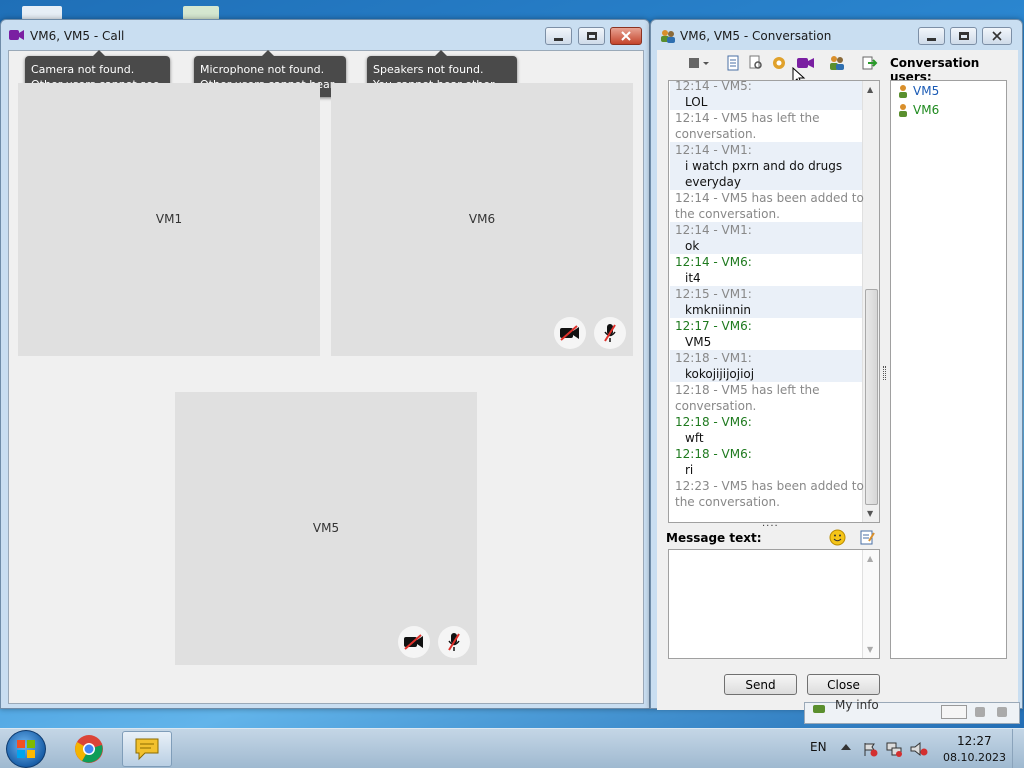 The width and height of the screenshot is (1024, 768). What do you see at coordinates (696, 102) in the screenshot?
I see `message-body-line: LOL` at bounding box center [696, 102].